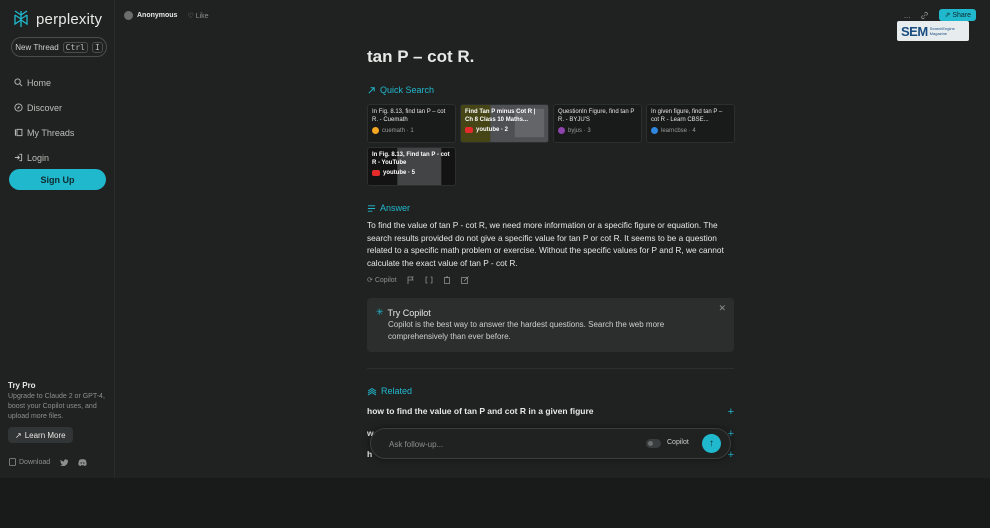 The height and width of the screenshot is (528, 990). I want to click on related-heading: Related, so click(389, 391).